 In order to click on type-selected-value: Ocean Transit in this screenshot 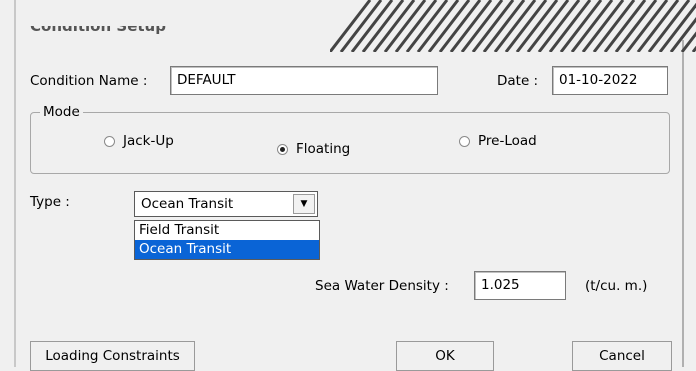, I will do `click(187, 204)`.